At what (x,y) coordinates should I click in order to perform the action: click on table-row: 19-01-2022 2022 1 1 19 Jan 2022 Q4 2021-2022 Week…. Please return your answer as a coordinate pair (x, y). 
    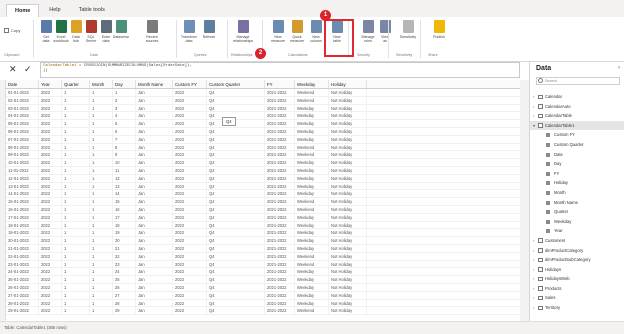
    Looking at the image, I should click on (263, 233).